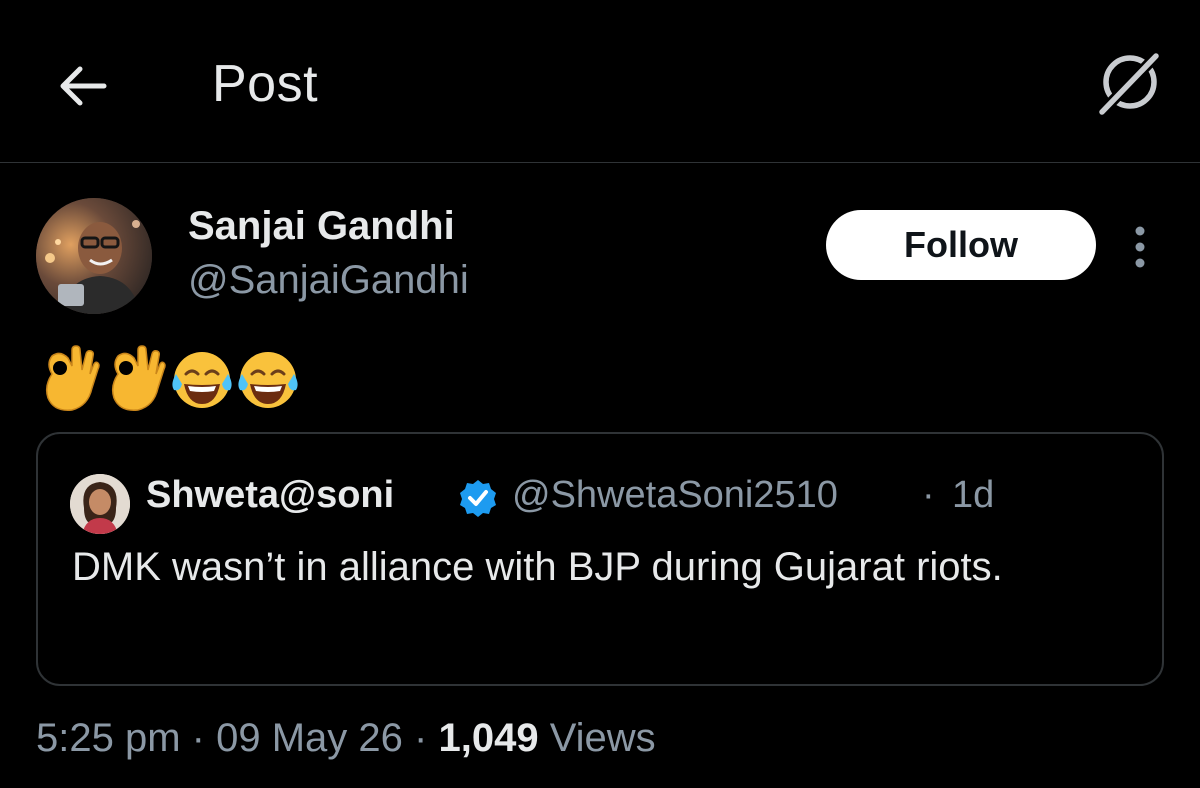 This screenshot has height=788, width=1200. What do you see at coordinates (328, 280) in the screenshot?
I see `author-handle: @SanjaiGandhi` at bounding box center [328, 280].